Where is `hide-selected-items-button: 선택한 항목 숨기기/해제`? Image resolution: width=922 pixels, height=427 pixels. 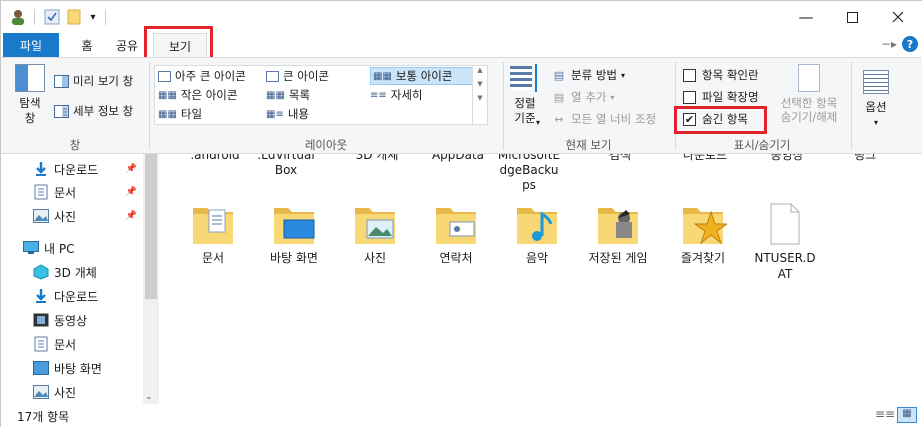 hide-selected-items-button: 선택한 항목 숨기기/해제 is located at coordinates (809, 94).